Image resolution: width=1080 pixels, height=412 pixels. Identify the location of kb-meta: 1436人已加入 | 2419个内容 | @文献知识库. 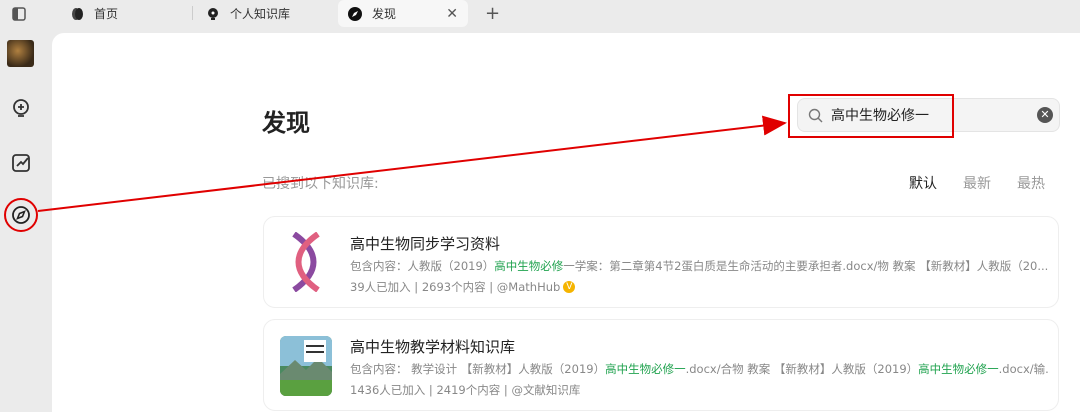
(465, 390).